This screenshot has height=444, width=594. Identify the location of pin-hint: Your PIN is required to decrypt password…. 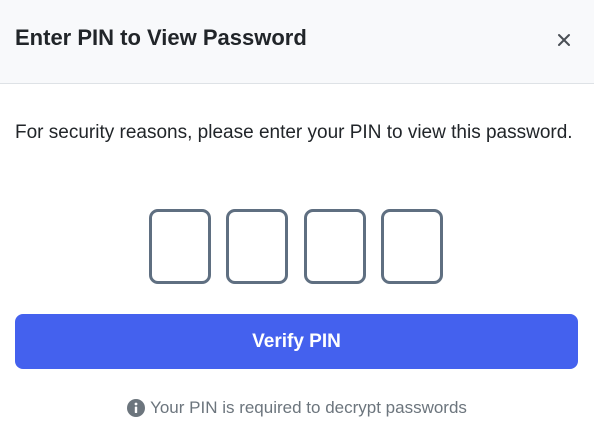
(297, 408).